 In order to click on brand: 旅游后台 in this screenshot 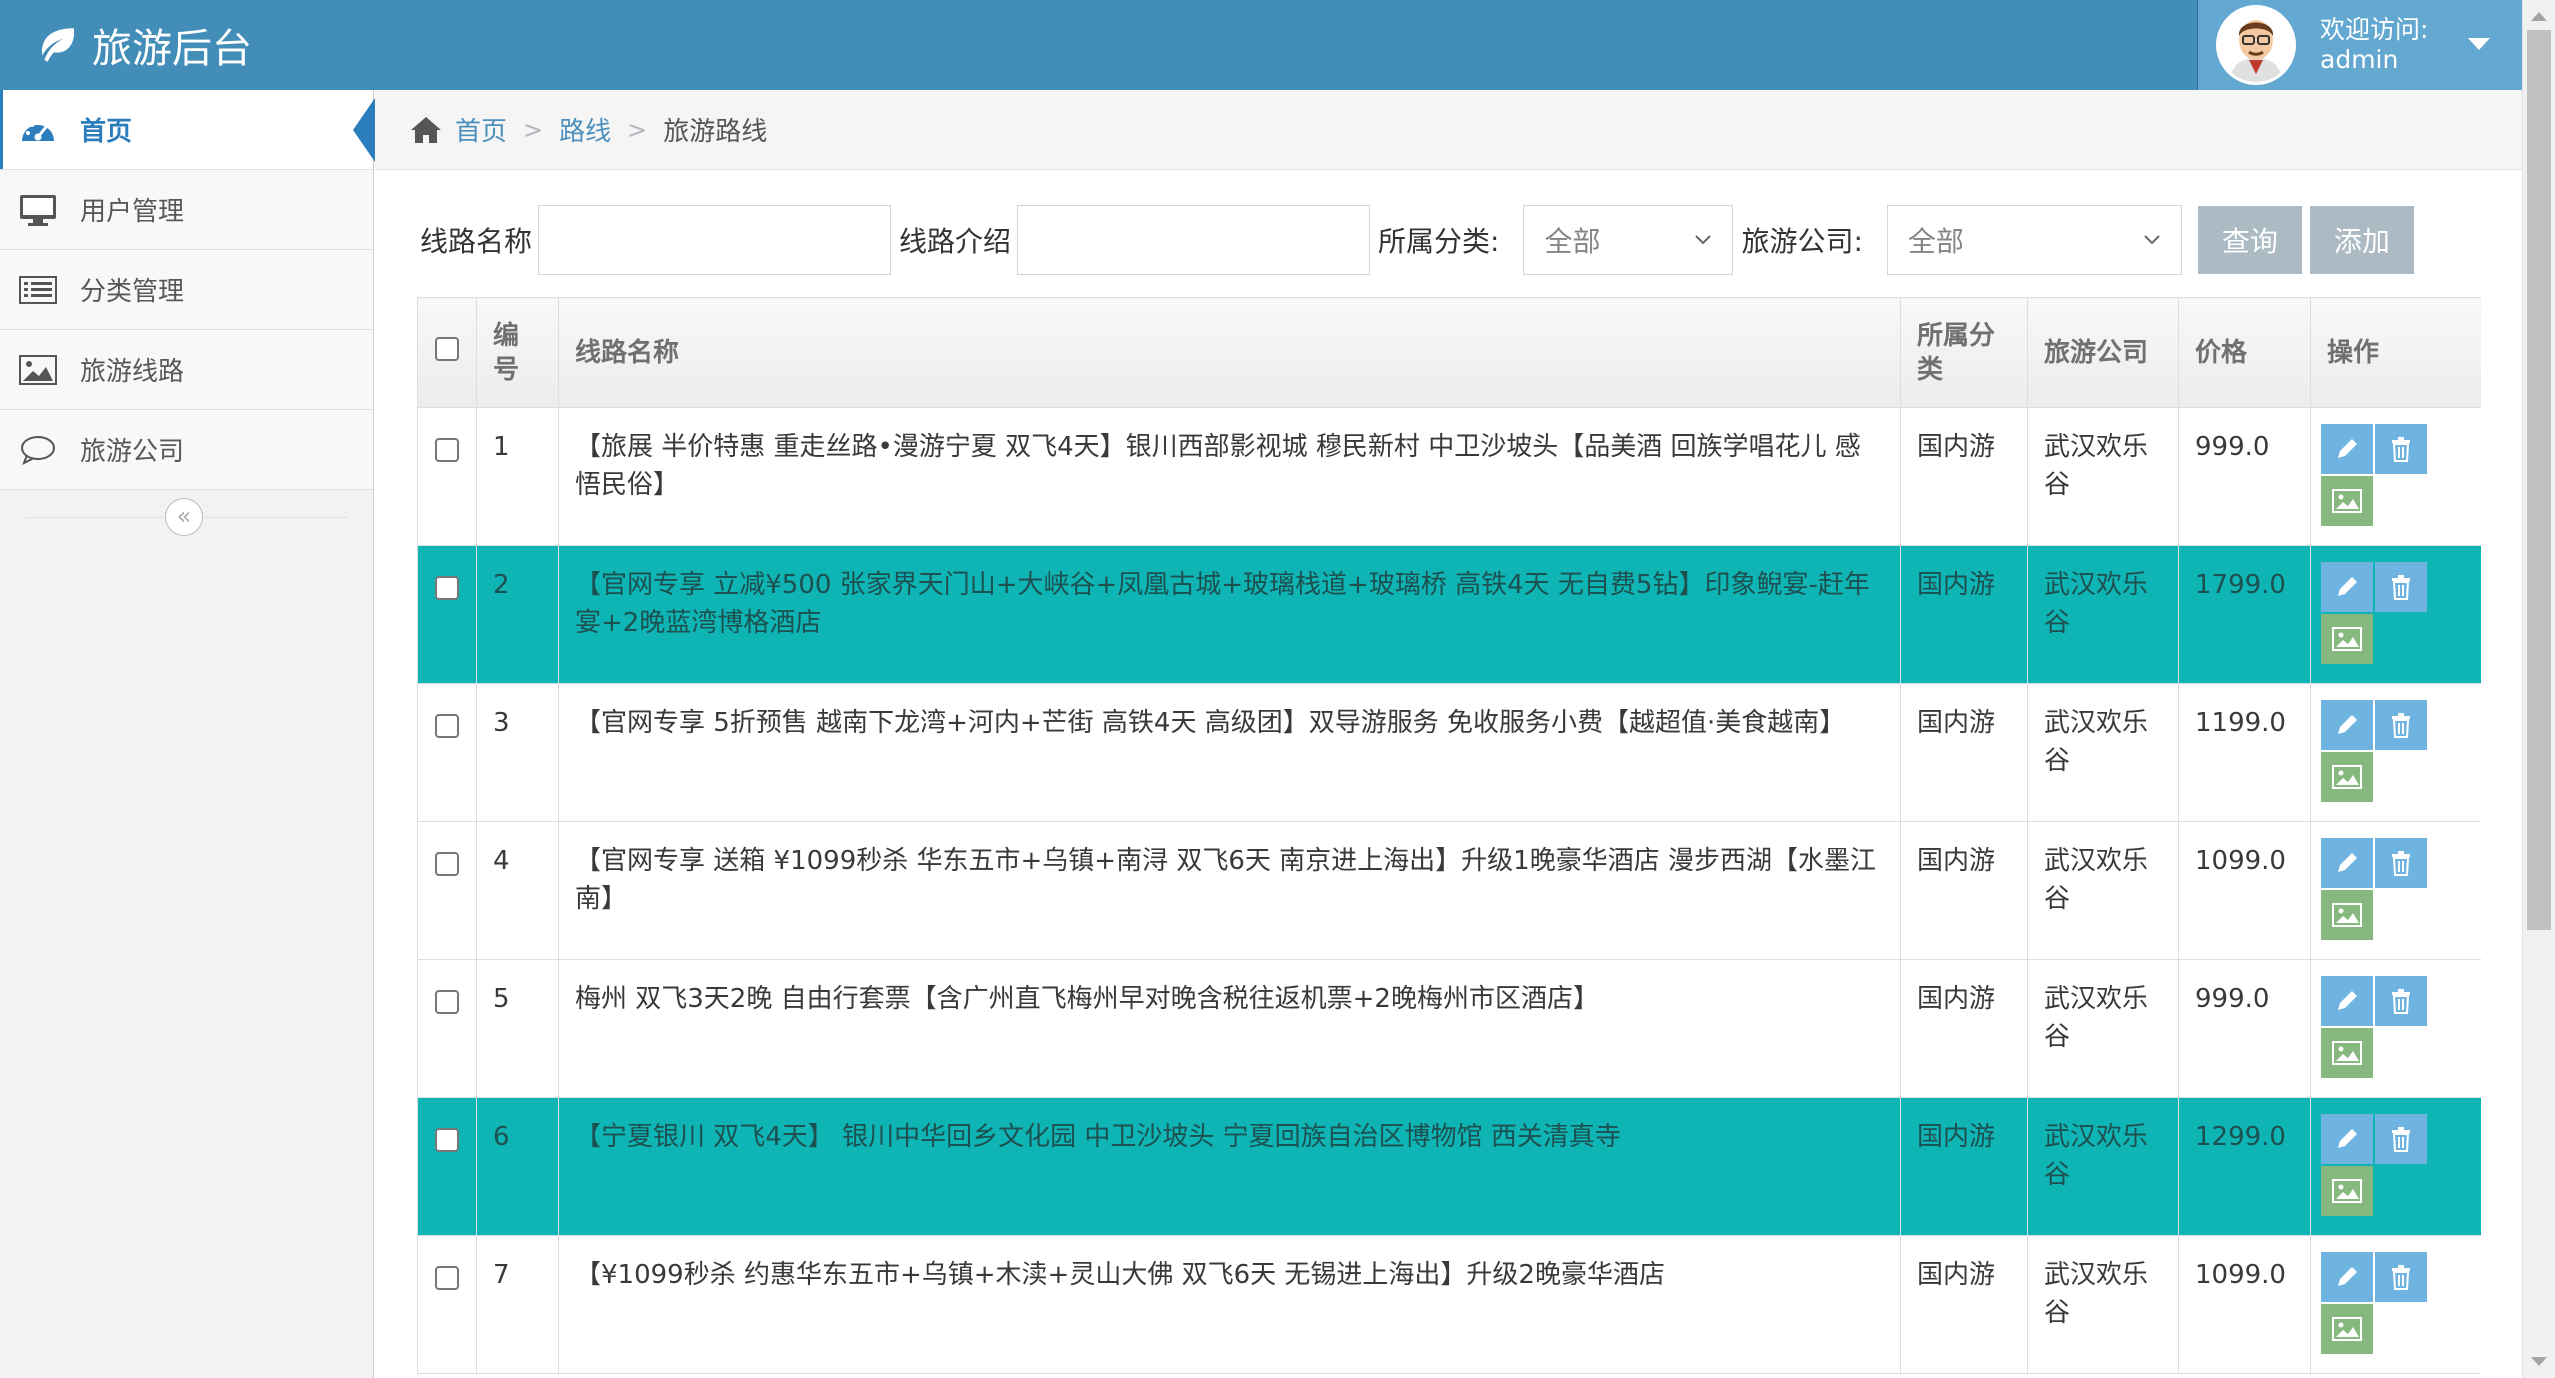, I will do `click(144, 45)`.